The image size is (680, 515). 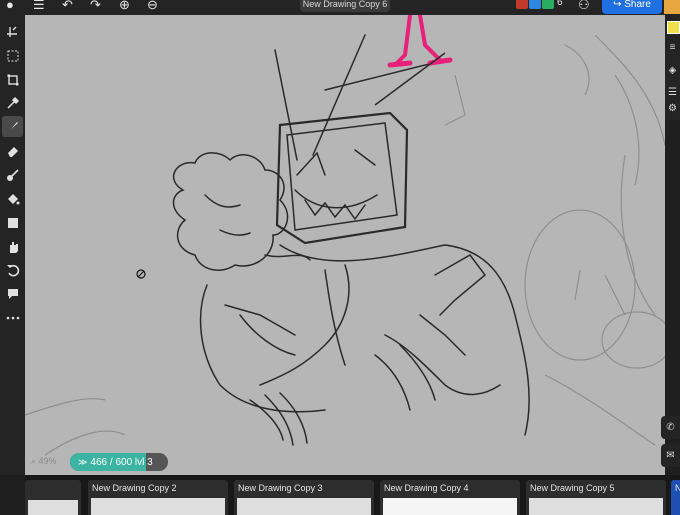 I want to click on filmstrip-item: New Drawing Copy 5, so click(x=596, y=497).